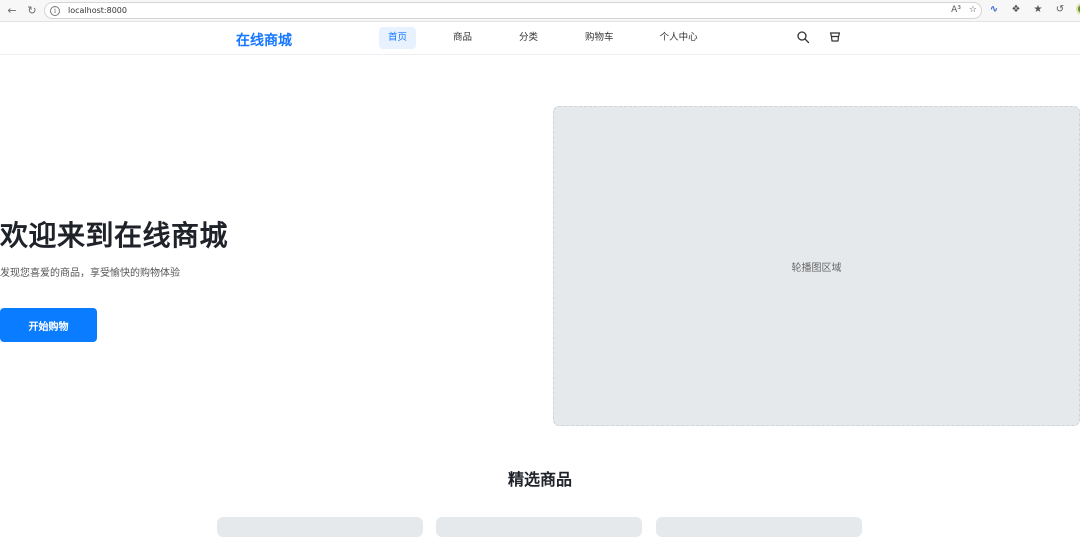 This screenshot has width=1080, height=537. I want to click on nav-profile: 个人中心, so click(679, 38).